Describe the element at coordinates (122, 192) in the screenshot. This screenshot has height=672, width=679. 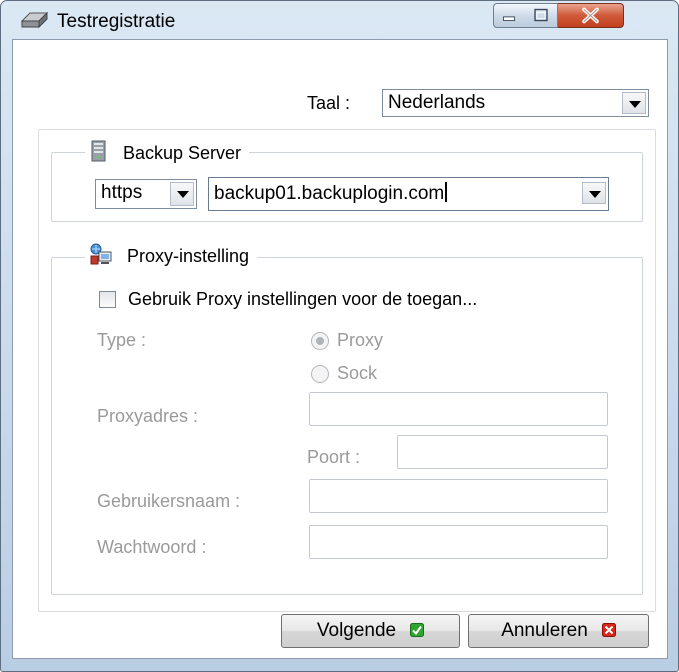
I see `protocol-value: https` at that location.